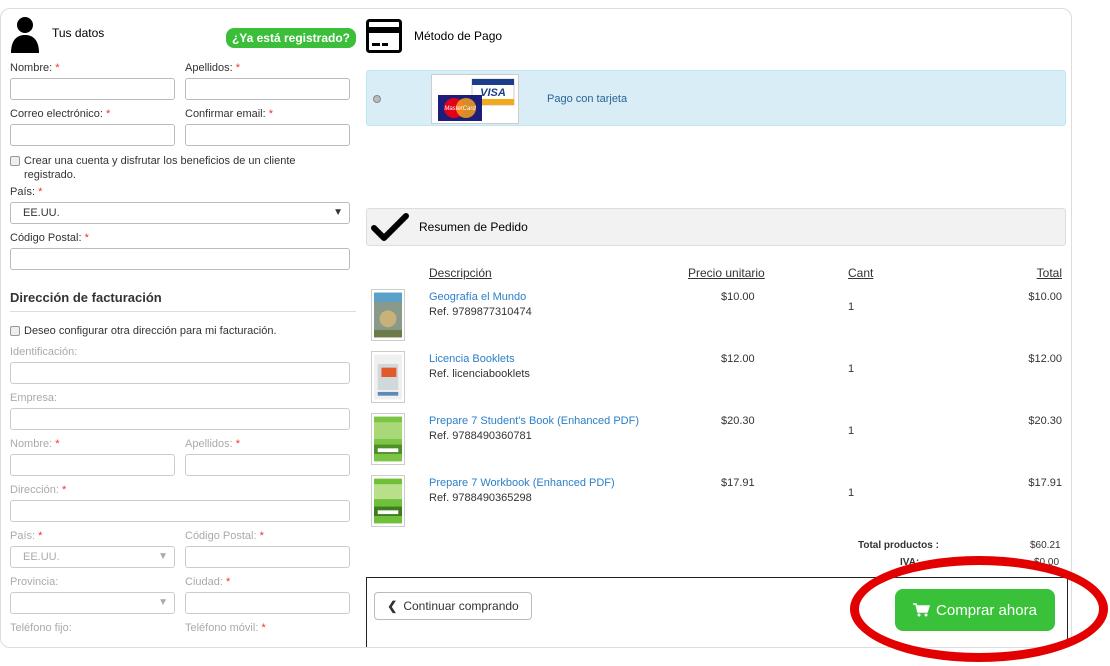 The image size is (1110, 666). I want to click on crear-cuenta-checkbox, so click(15, 161).